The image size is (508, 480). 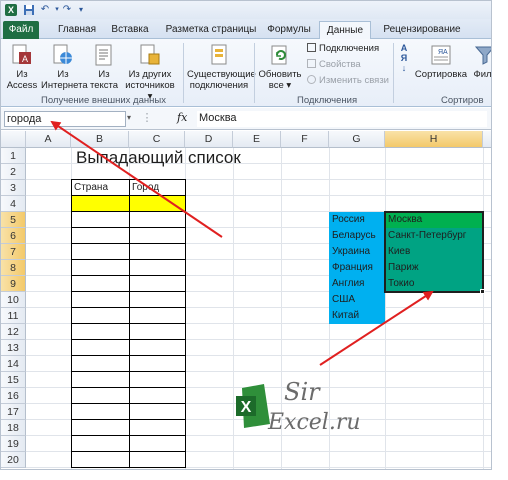 I want to click on name-box-dropdown-icon: ▾, so click(x=129, y=117).